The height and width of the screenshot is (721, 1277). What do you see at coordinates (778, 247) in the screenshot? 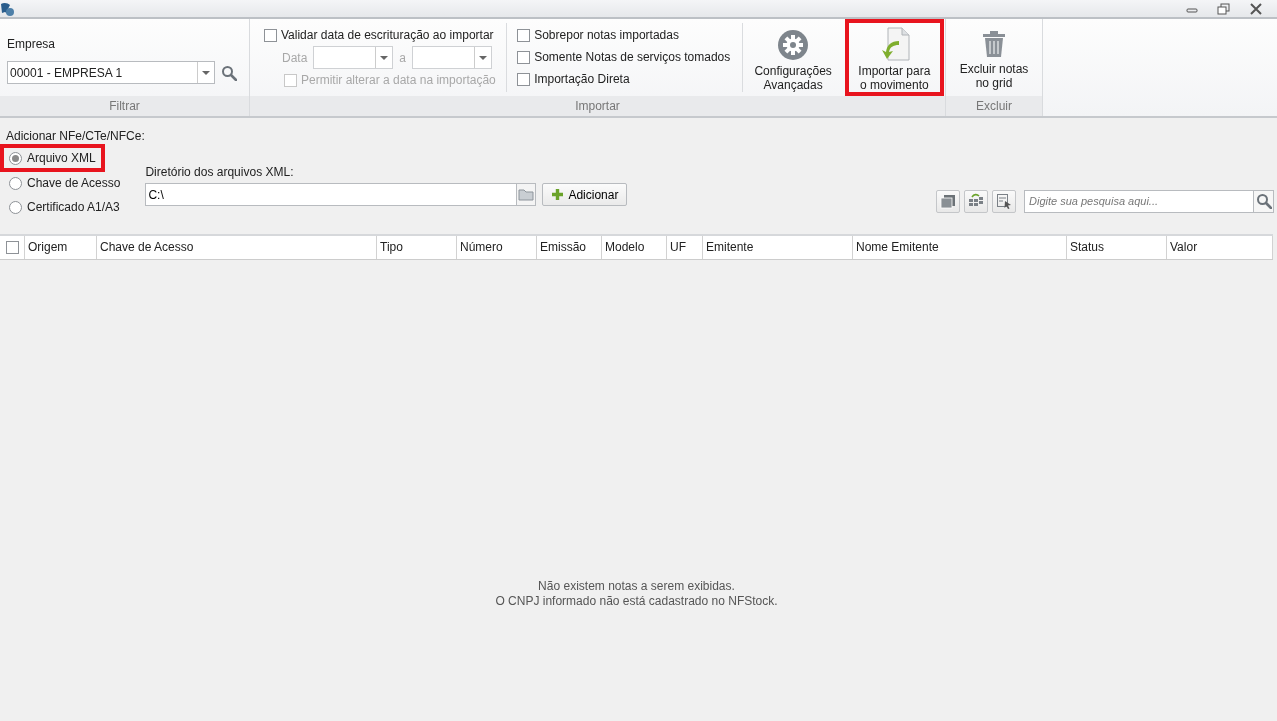
I see `column-header: Emitente` at bounding box center [778, 247].